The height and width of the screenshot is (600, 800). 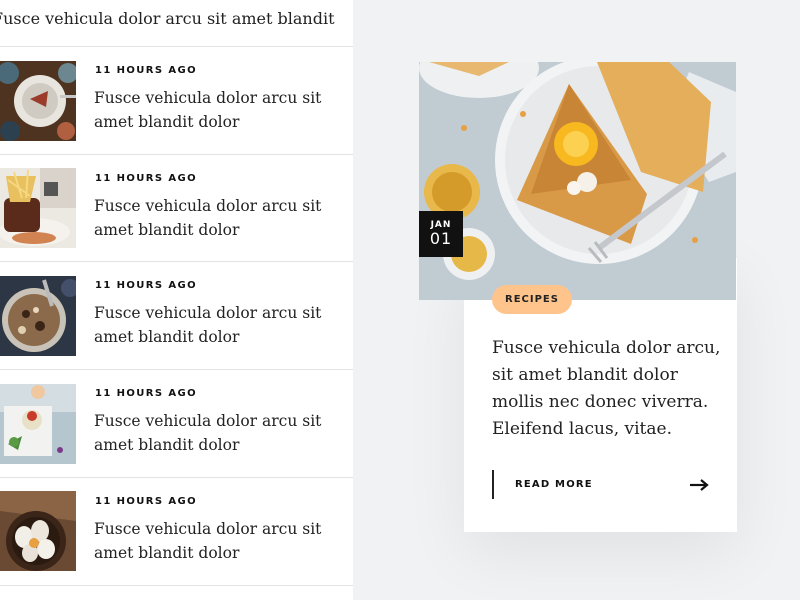 What do you see at coordinates (38, 424) in the screenshot?
I see `appetizer-plate-photo` at bounding box center [38, 424].